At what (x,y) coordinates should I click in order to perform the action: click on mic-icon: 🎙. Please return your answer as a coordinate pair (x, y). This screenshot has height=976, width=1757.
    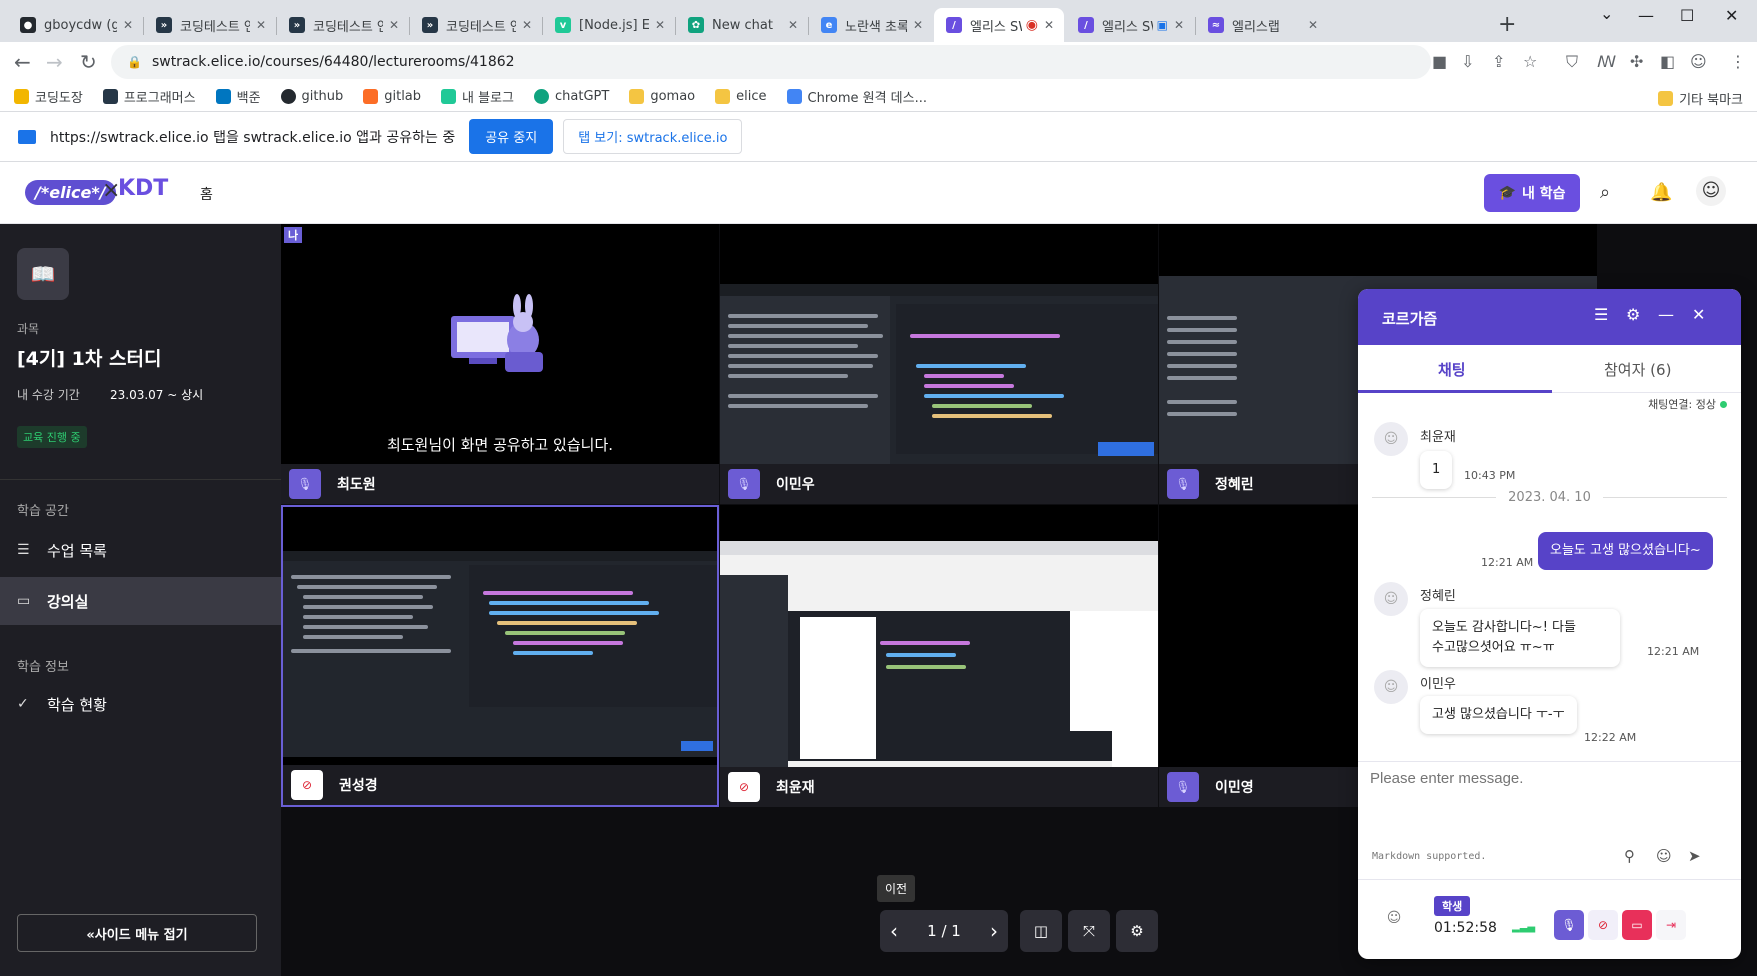
    Looking at the image, I should click on (1569, 925).